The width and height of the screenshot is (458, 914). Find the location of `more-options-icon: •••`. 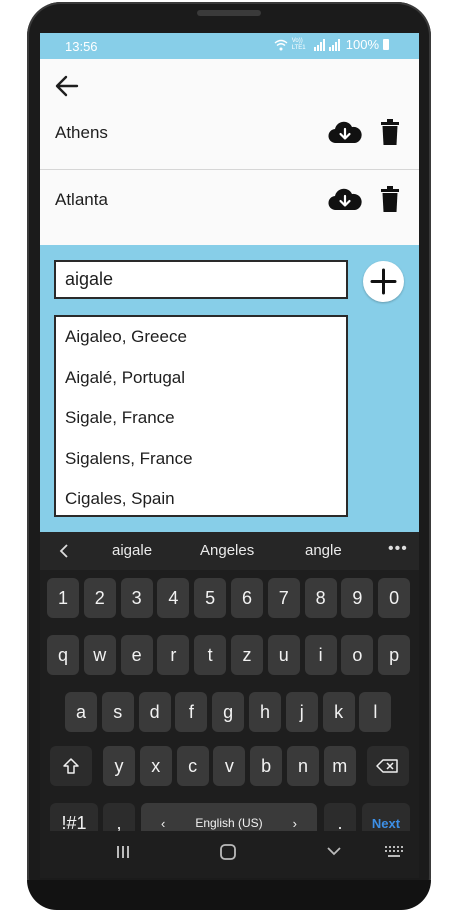

more-options-icon: ••• is located at coordinates (398, 549).